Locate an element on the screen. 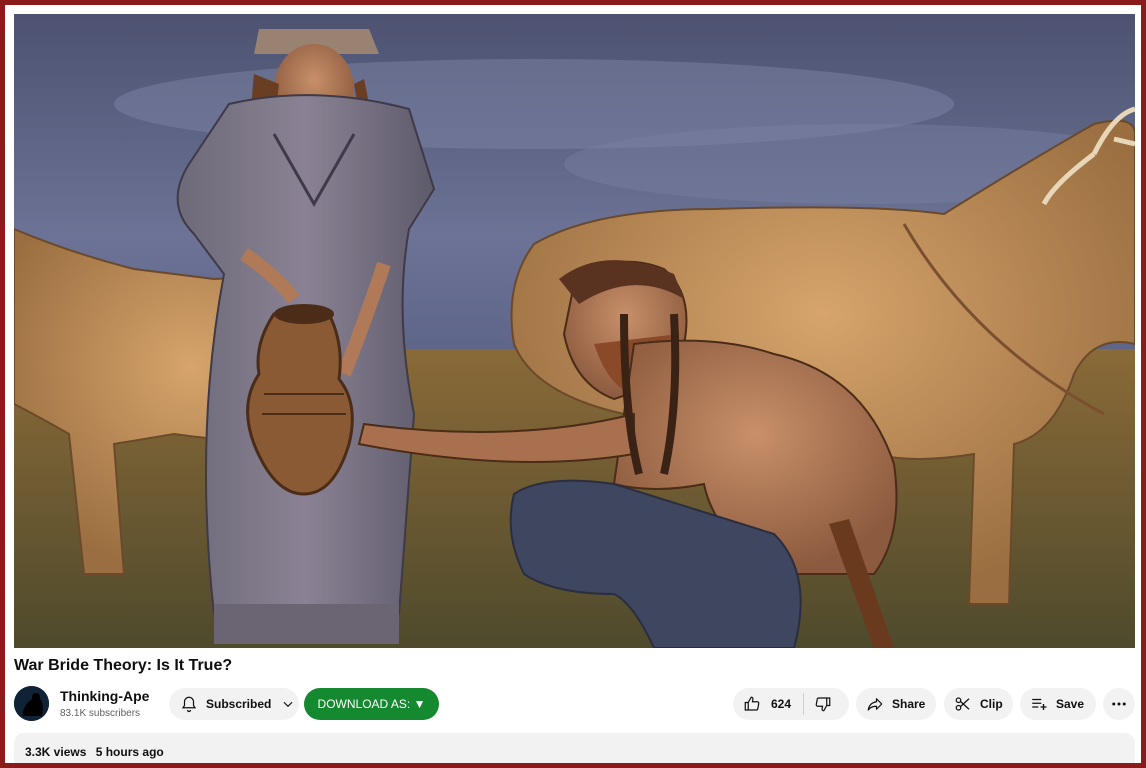 This screenshot has width=1146, height=768. like-count: 624 is located at coordinates (781, 704).